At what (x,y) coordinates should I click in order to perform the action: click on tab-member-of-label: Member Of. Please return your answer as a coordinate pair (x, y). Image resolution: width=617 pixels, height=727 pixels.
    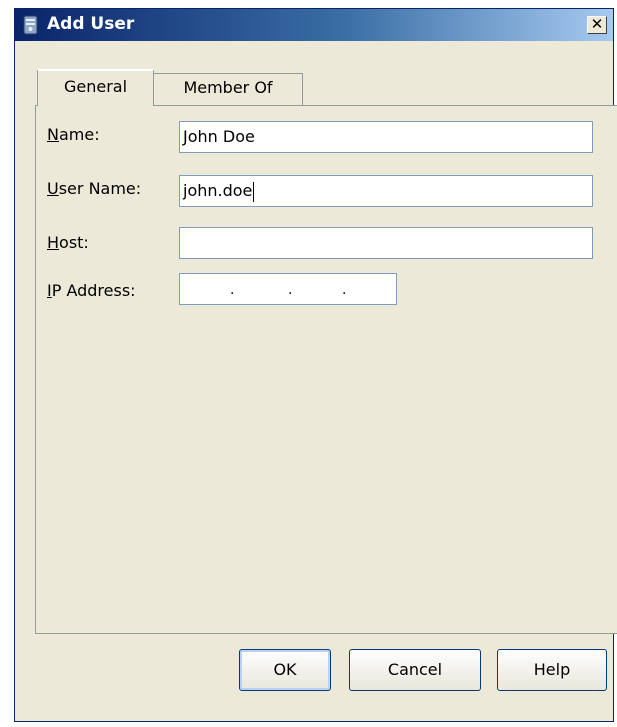
    Looking at the image, I should click on (228, 87).